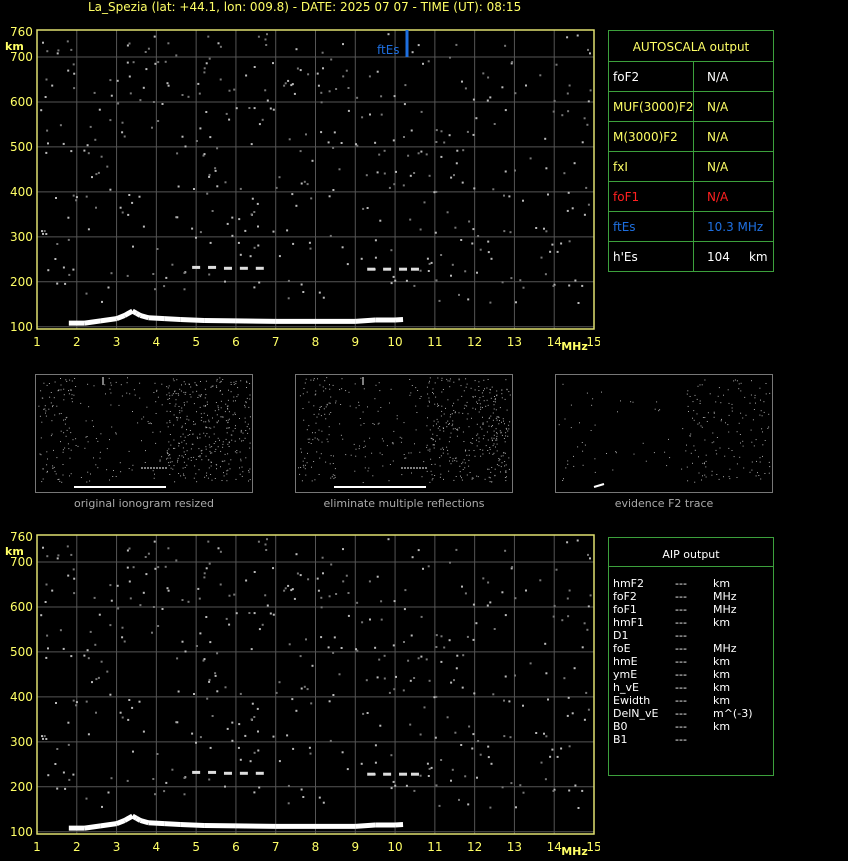 Image resolution: width=848 pixels, height=861 pixels. Describe the element at coordinates (681, 726) in the screenshot. I see `aip-value: ---` at that location.